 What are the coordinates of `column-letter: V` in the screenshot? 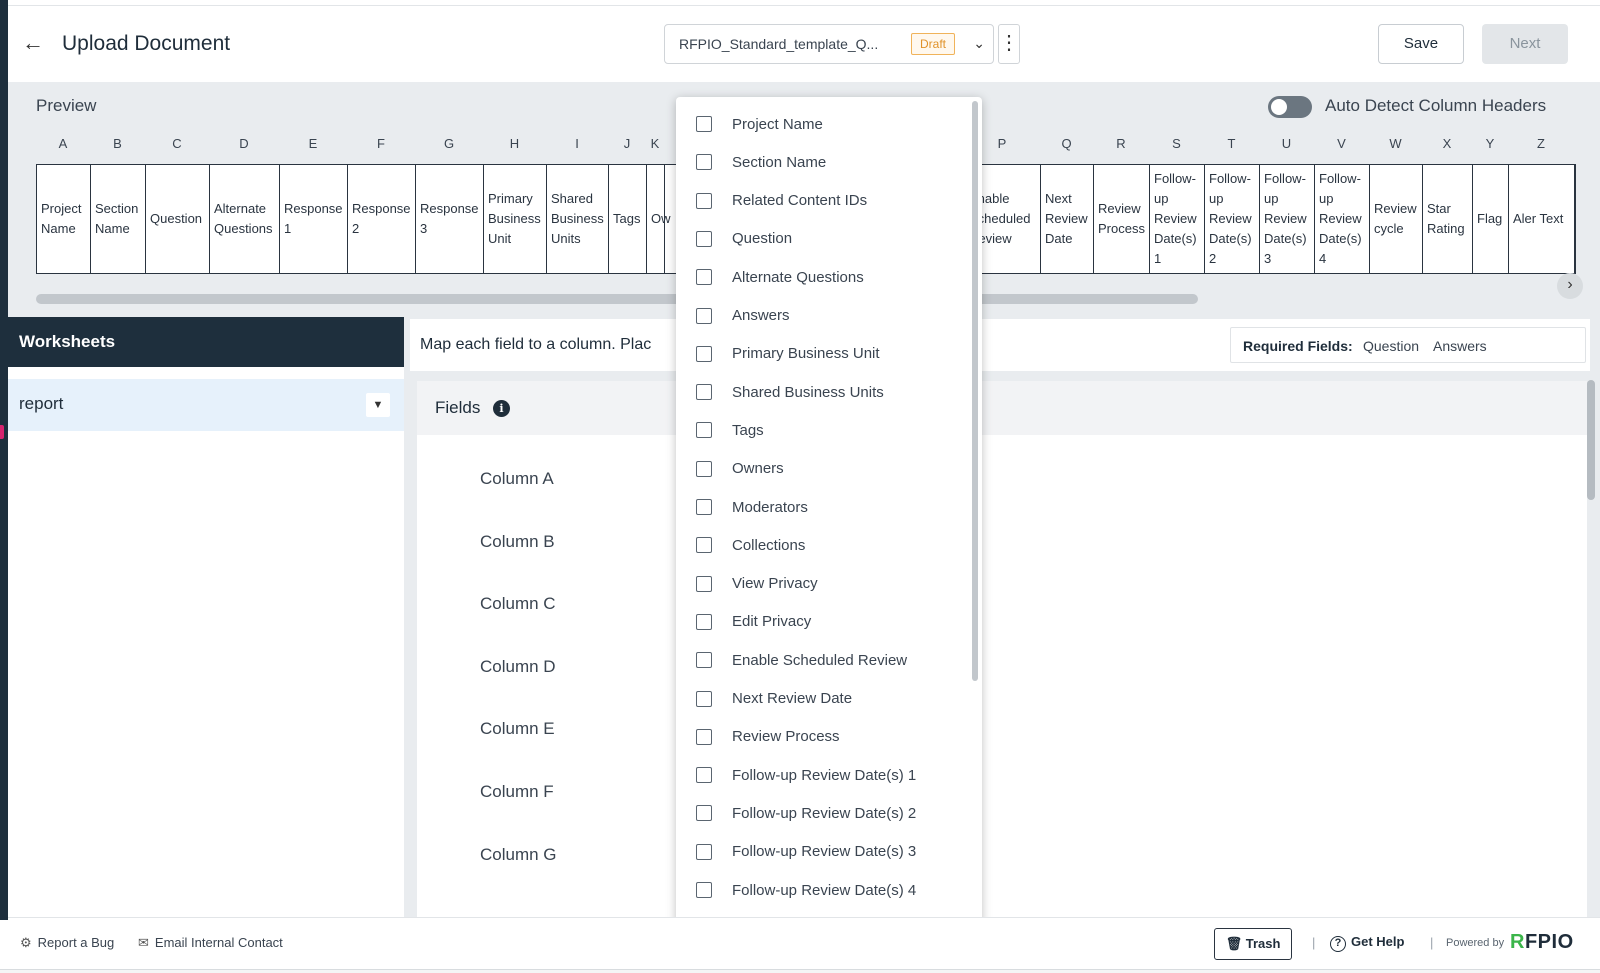 It's located at (1341, 143).